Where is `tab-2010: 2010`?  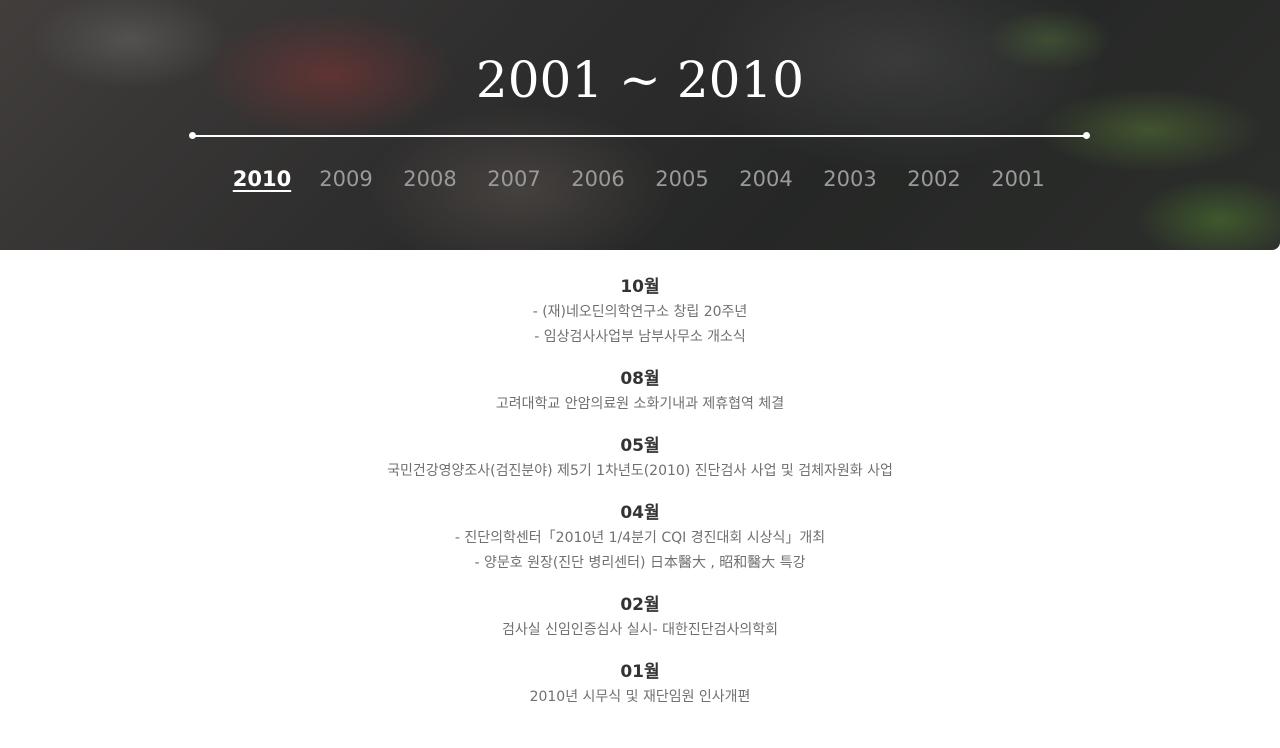 tab-2010: 2010 is located at coordinates (262, 179).